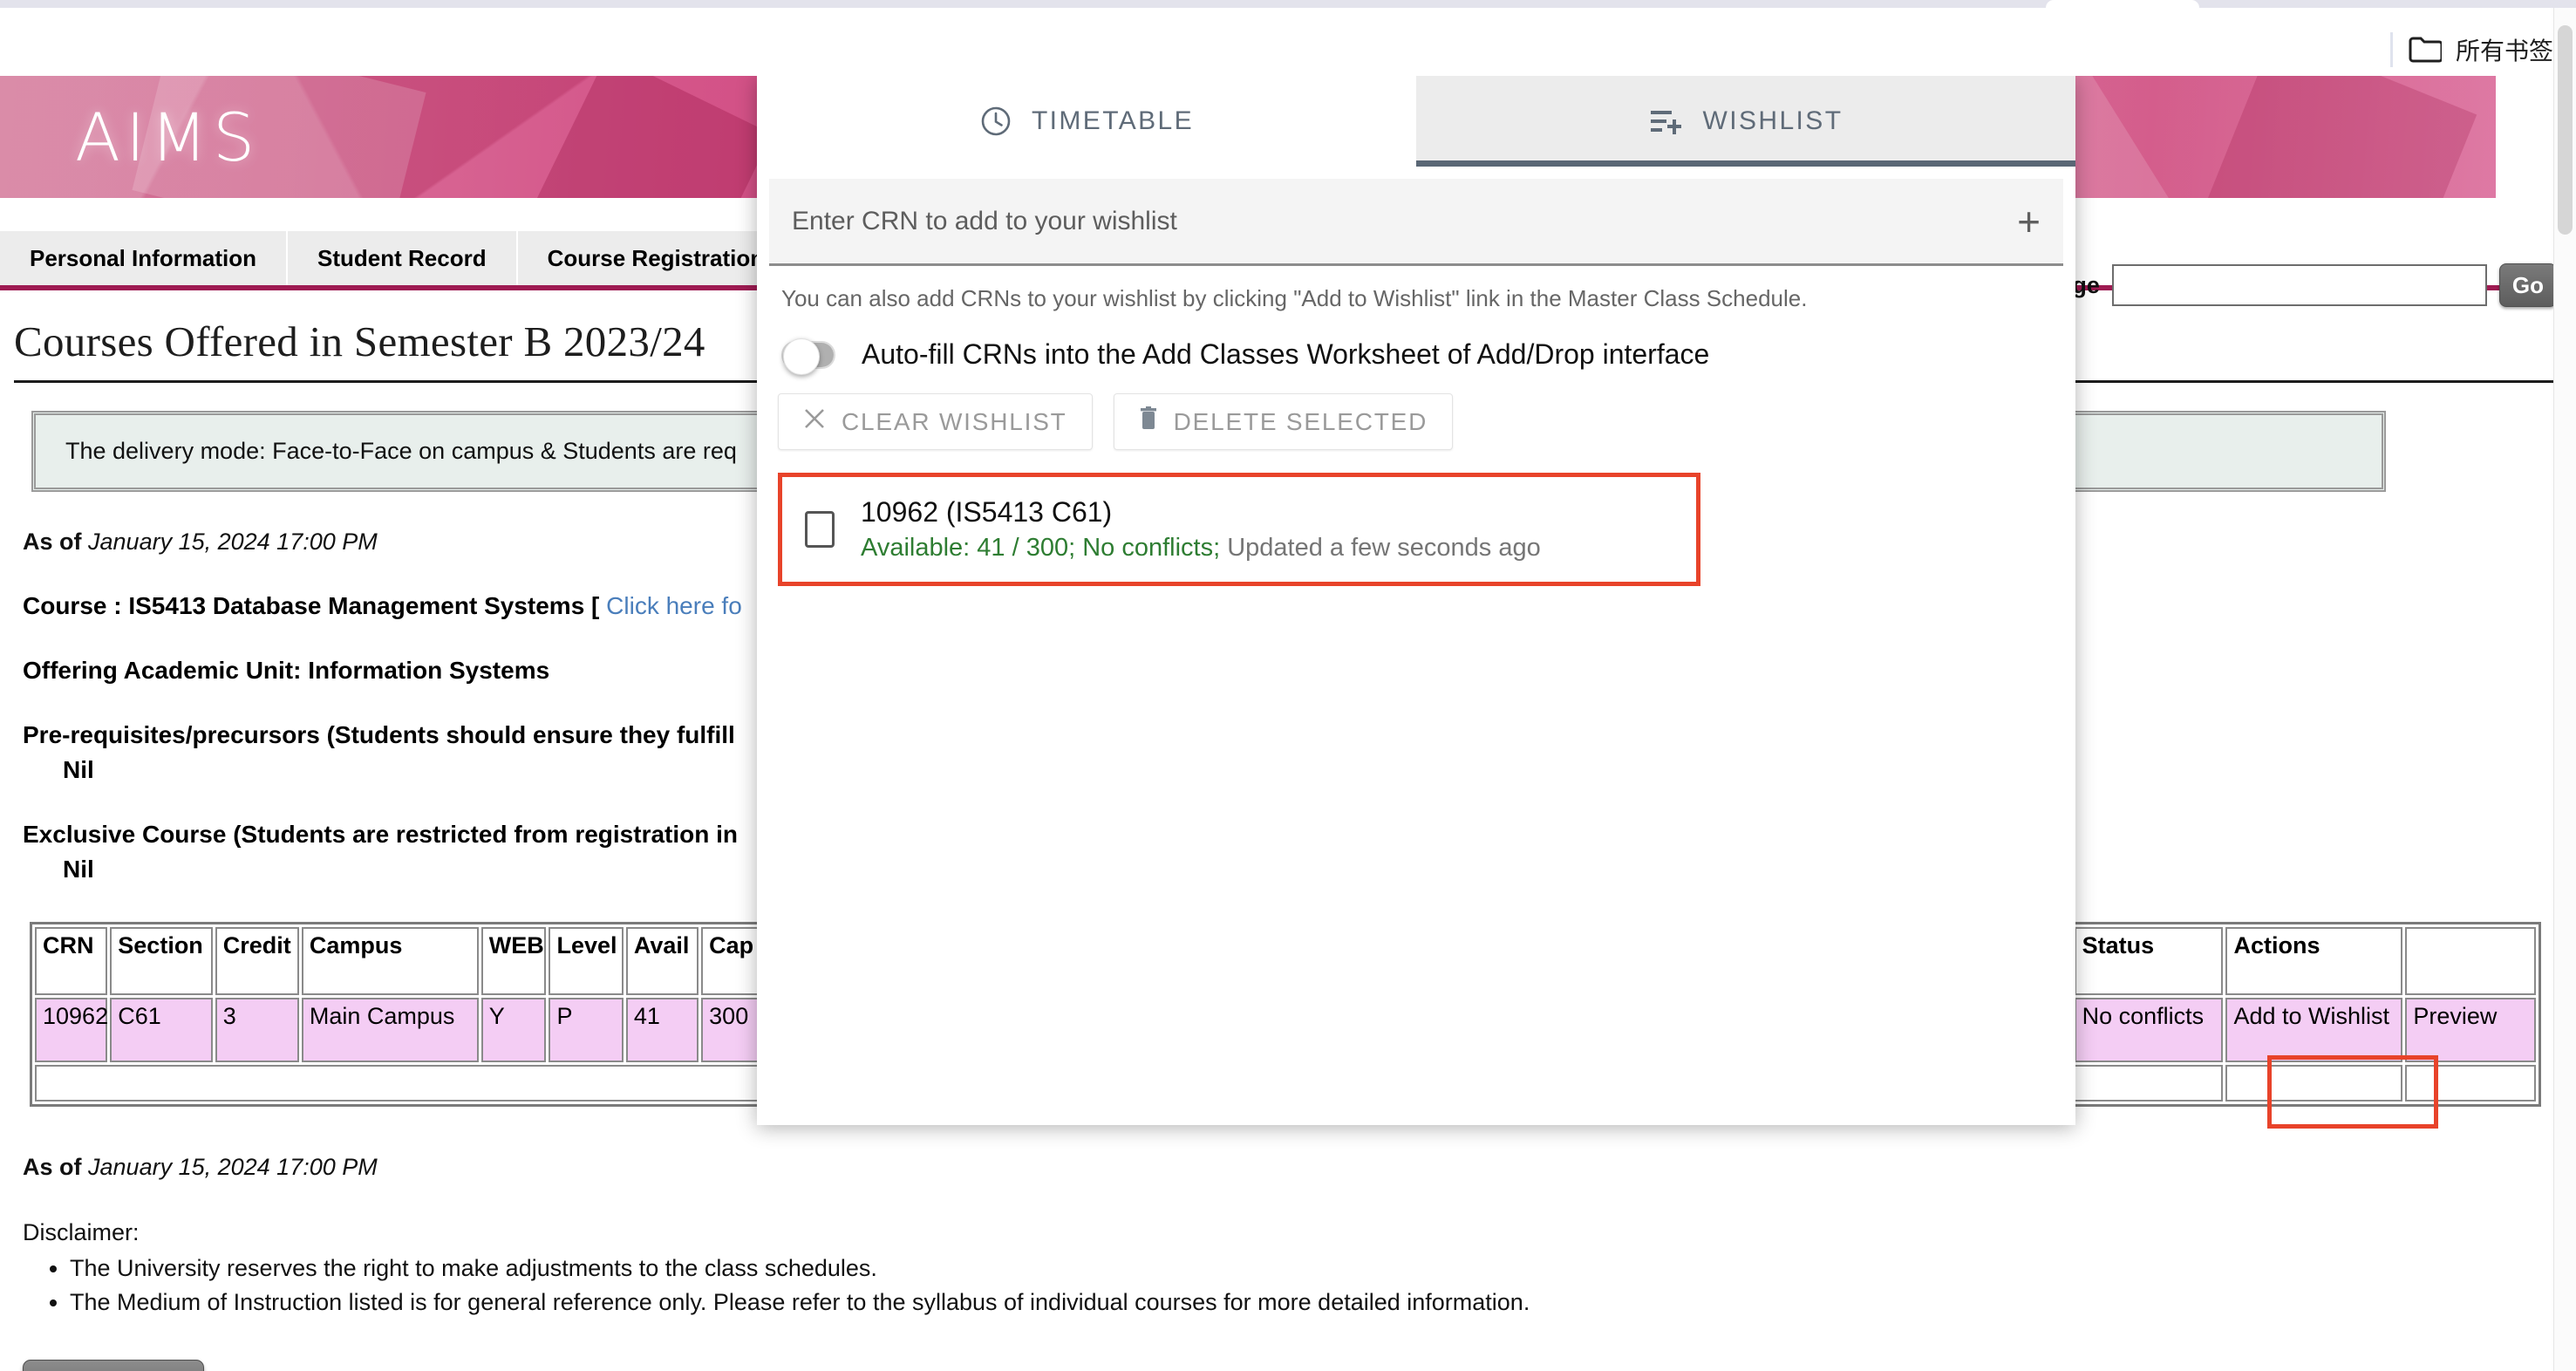 The height and width of the screenshot is (1371, 2576). What do you see at coordinates (2470, 1030) in the screenshot?
I see `cell-preview: Preview` at bounding box center [2470, 1030].